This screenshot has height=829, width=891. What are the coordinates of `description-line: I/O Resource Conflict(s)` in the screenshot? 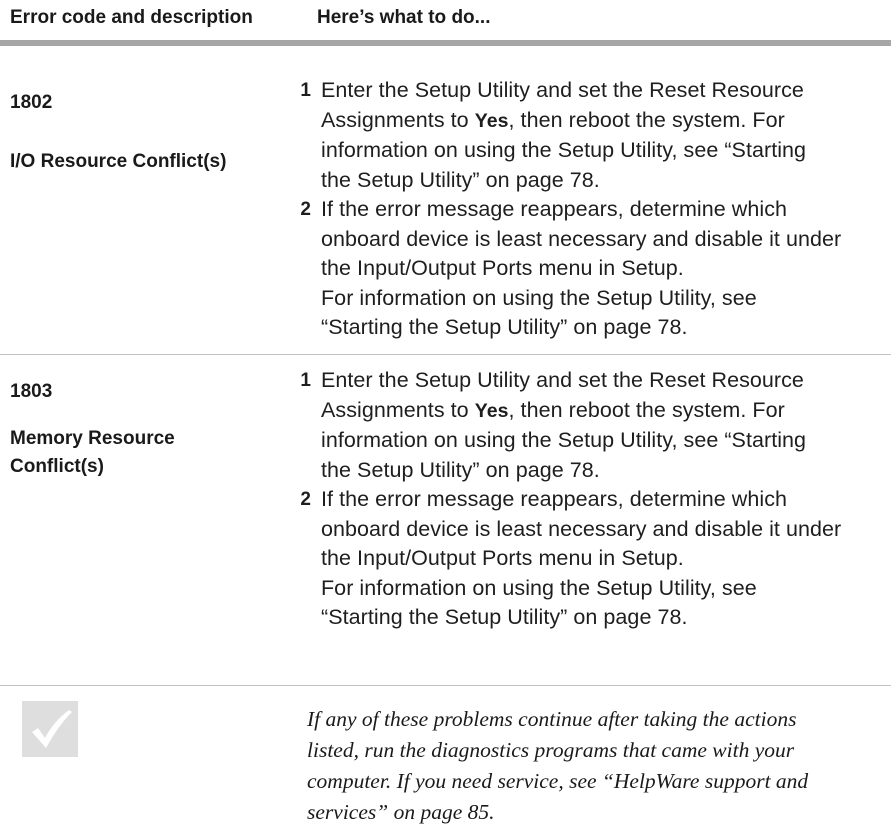 It's located at (118, 161).